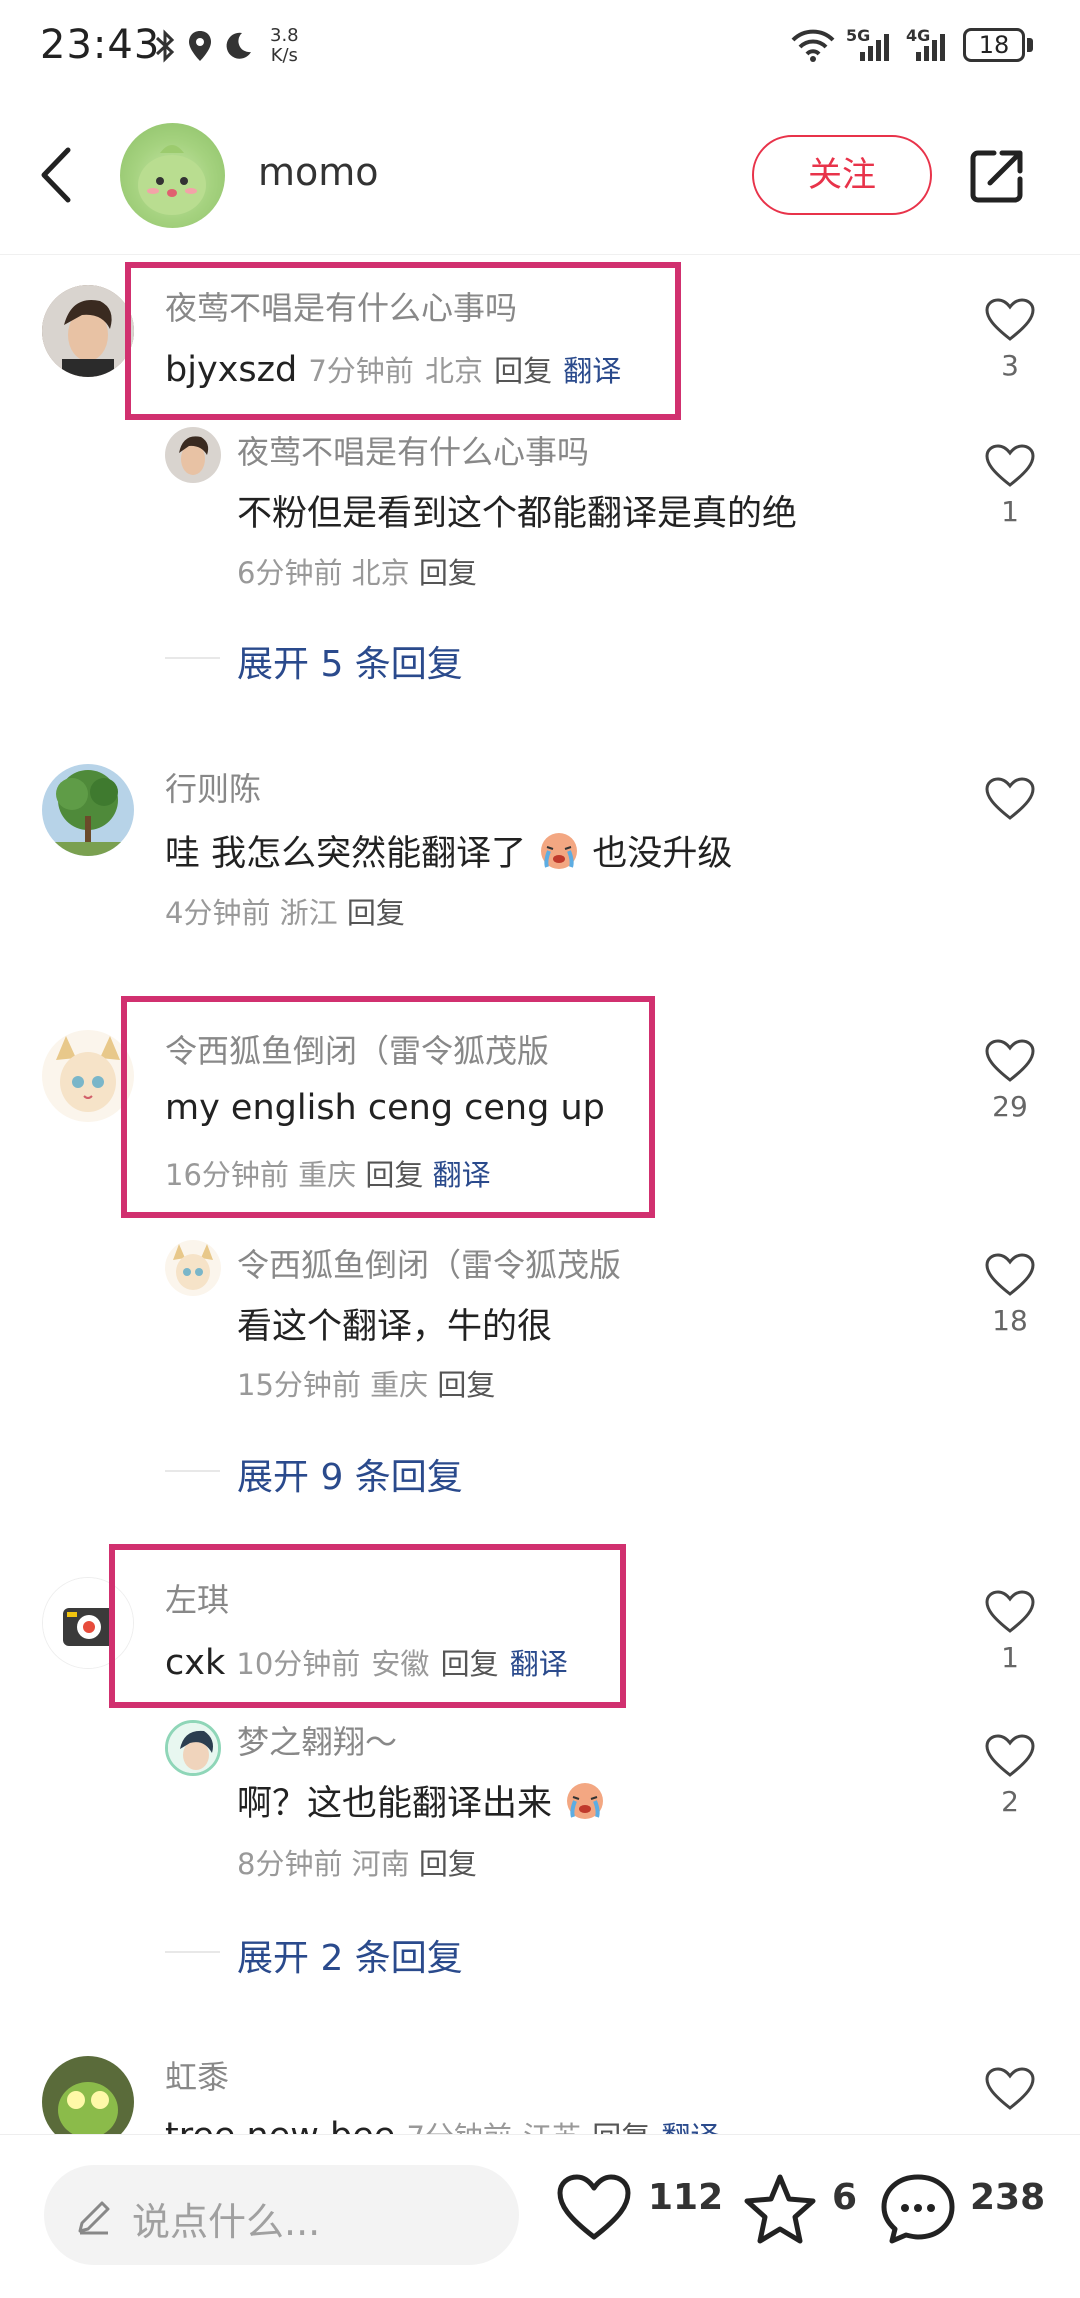 This screenshot has height=2298, width=1080. I want to click on comment-meta: 4分钟前 浙江 回复, so click(285, 911).